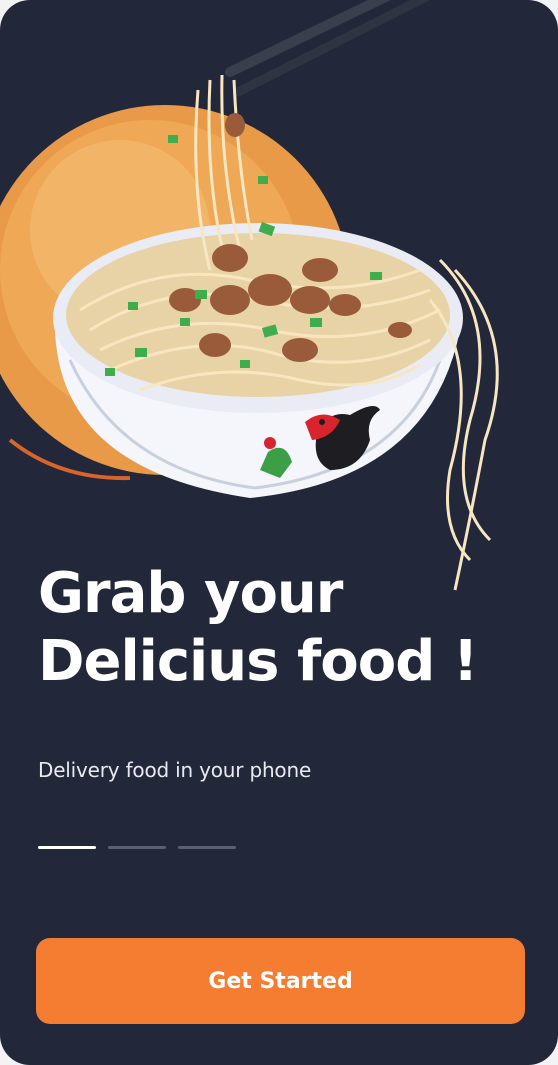 The width and height of the screenshot is (558, 1065). I want to click on page-indicator, so click(137, 847).